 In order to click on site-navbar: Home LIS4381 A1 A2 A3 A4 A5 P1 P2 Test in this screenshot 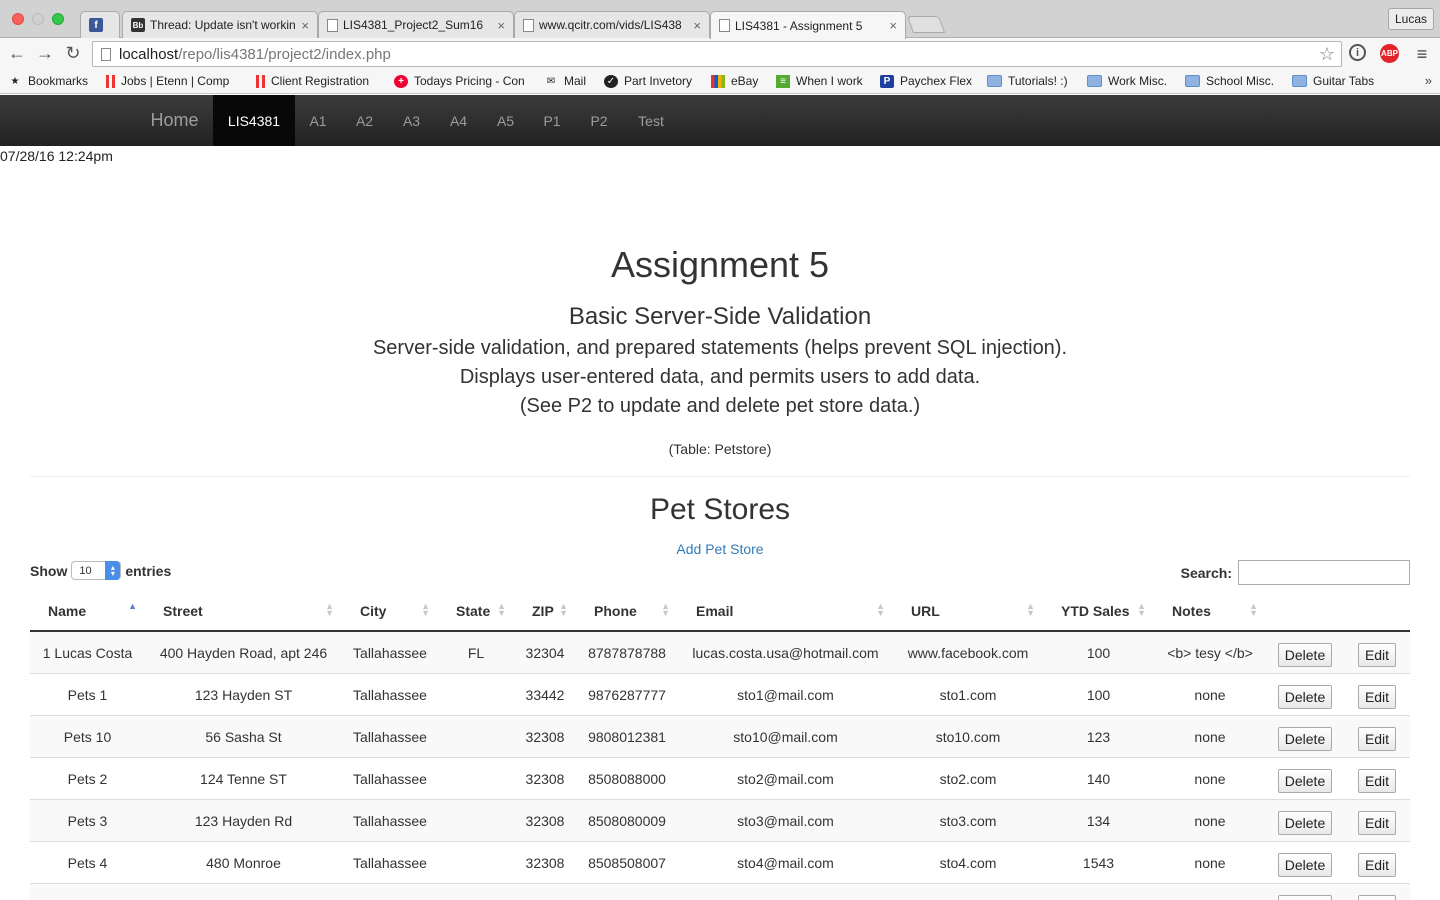, I will do `click(720, 120)`.